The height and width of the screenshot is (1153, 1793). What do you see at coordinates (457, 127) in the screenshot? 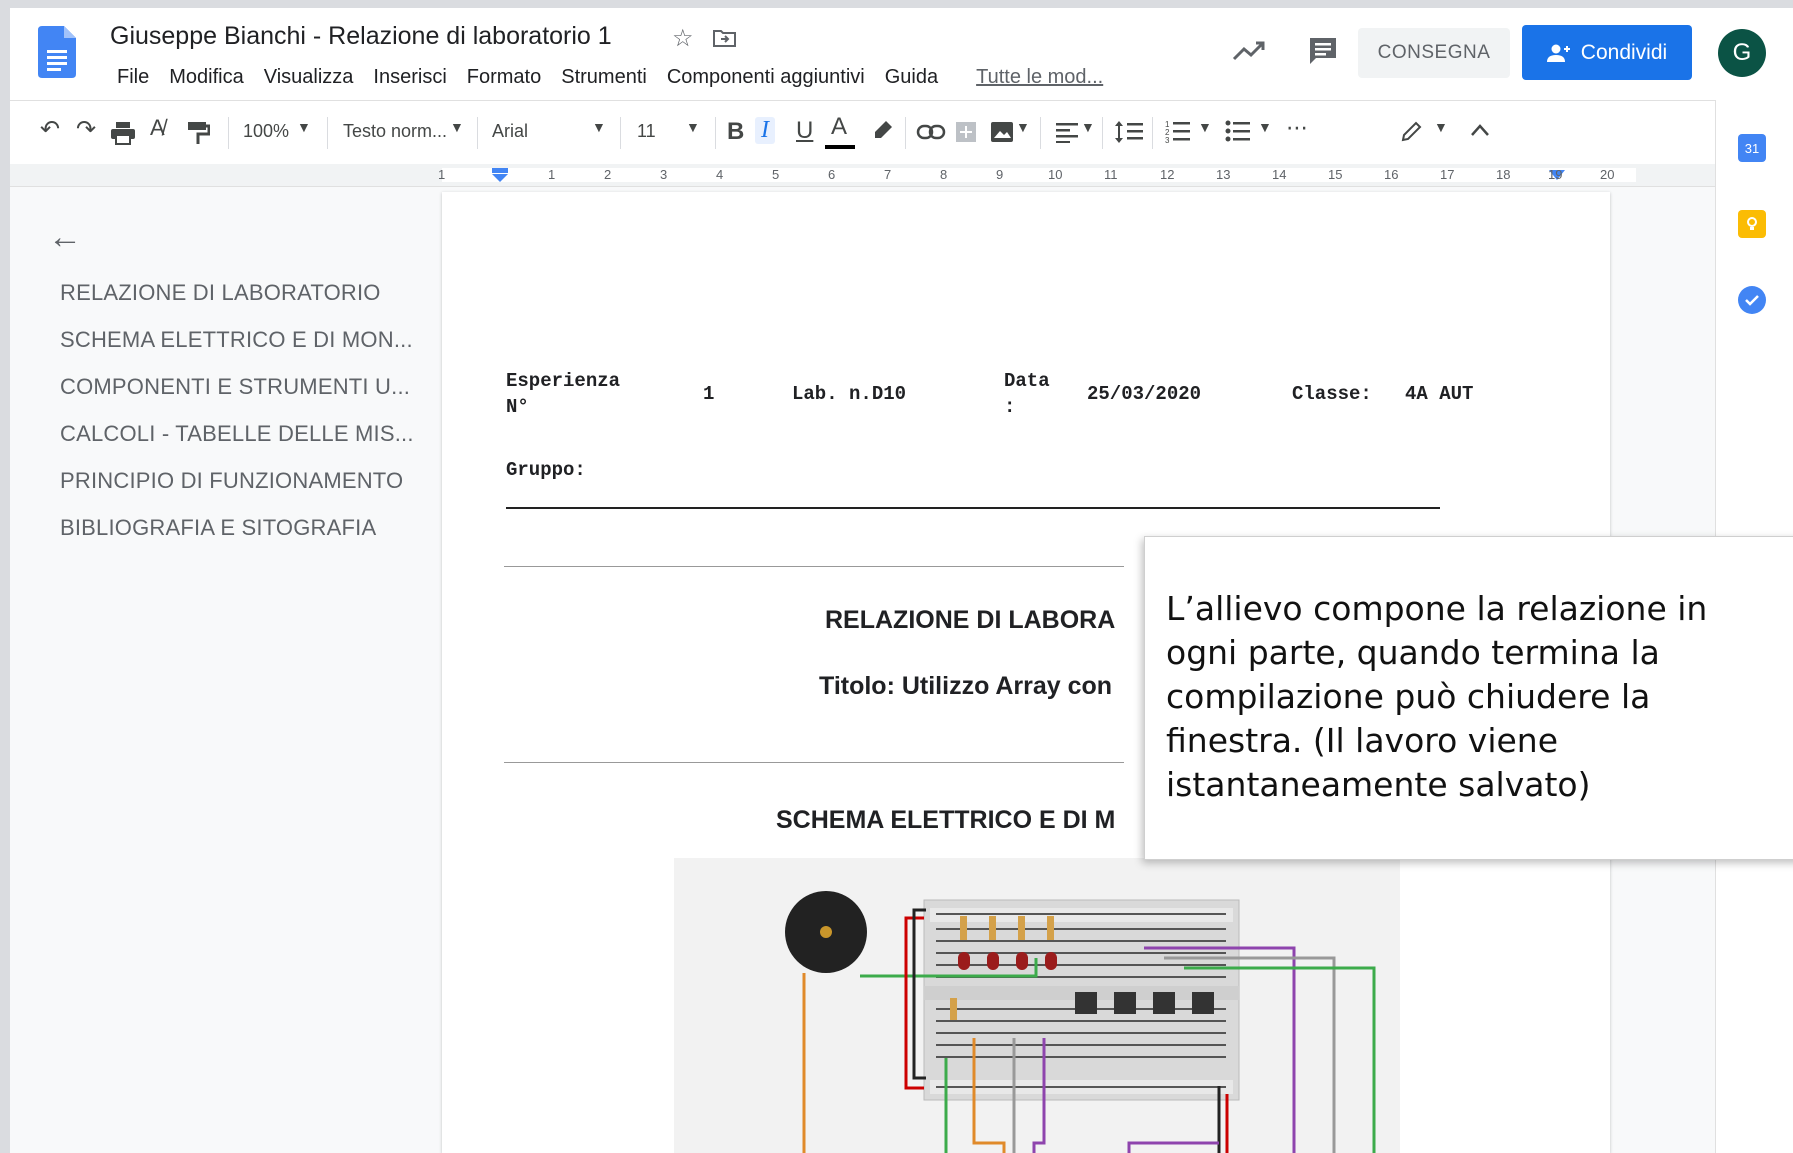
I see `style-dropdown-icon: ▼` at bounding box center [457, 127].